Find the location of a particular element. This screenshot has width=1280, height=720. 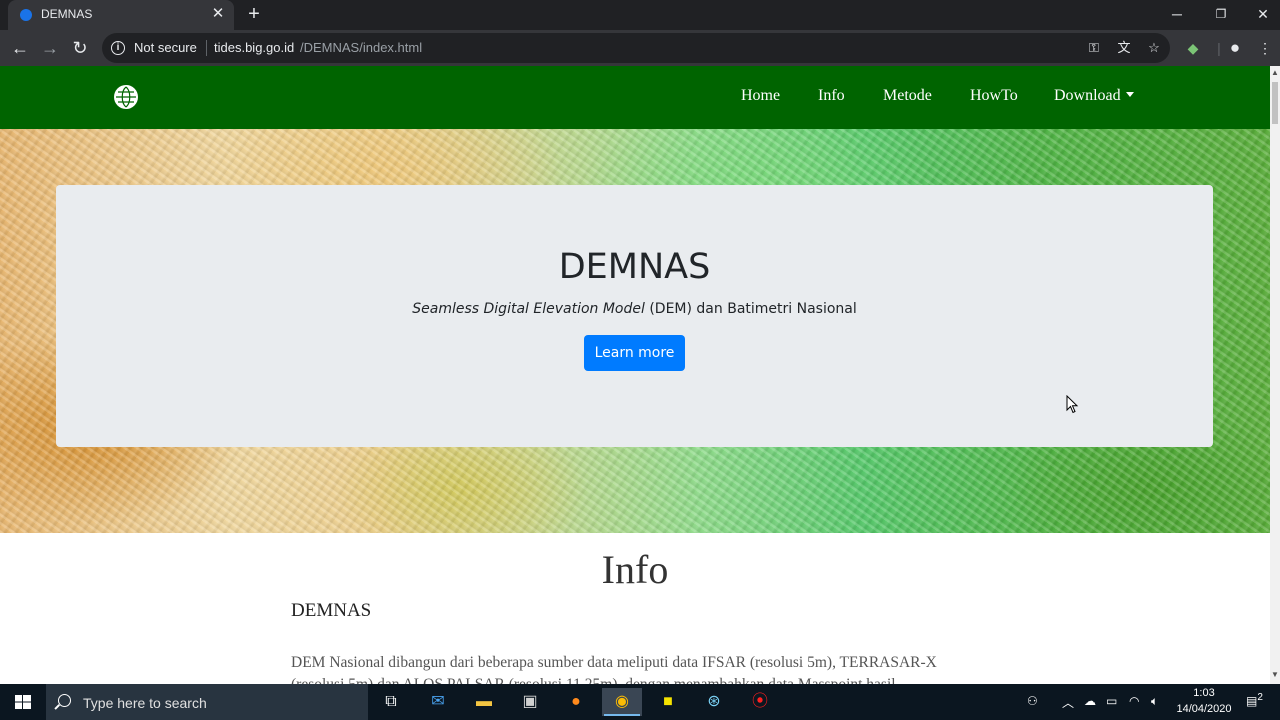

nav-download: Download is located at coordinates (1094, 96).